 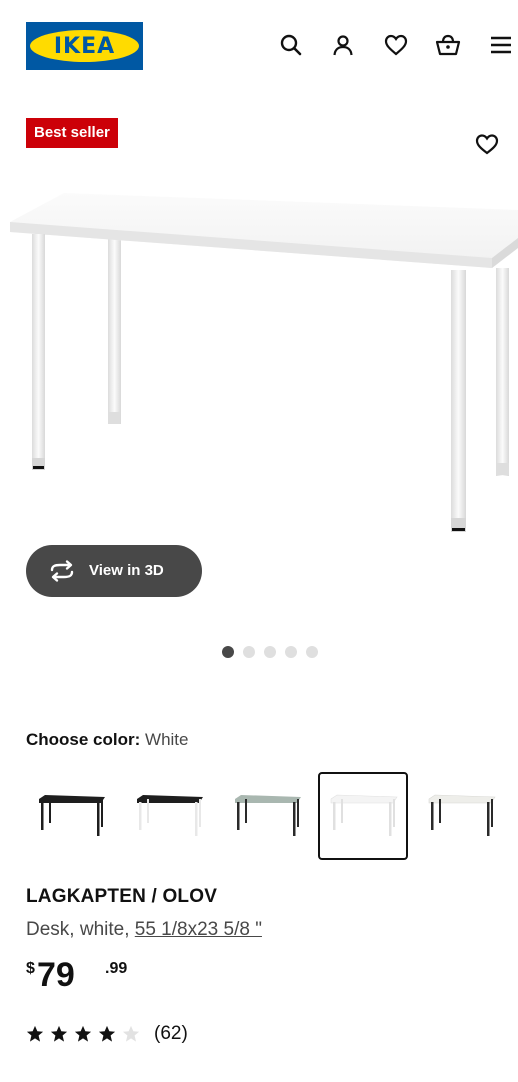 I want to click on star-empty-icon, so click(x=131, y=1033).